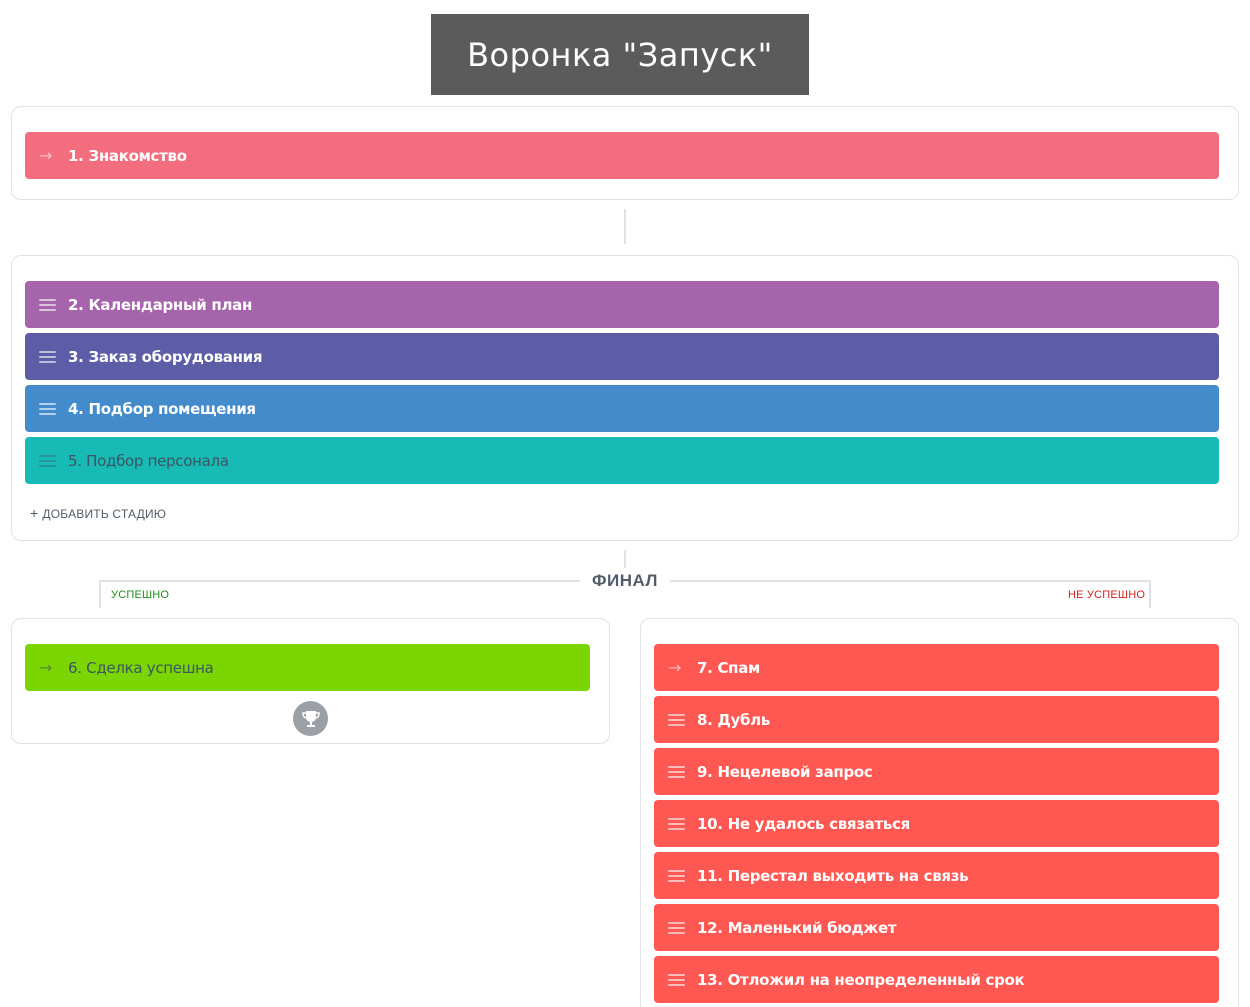 The height and width of the screenshot is (1007, 1250). What do you see at coordinates (620, 54) in the screenshot?
I see `funnel-title: Воронка "Запуск"` at bounding box center [620, 54].